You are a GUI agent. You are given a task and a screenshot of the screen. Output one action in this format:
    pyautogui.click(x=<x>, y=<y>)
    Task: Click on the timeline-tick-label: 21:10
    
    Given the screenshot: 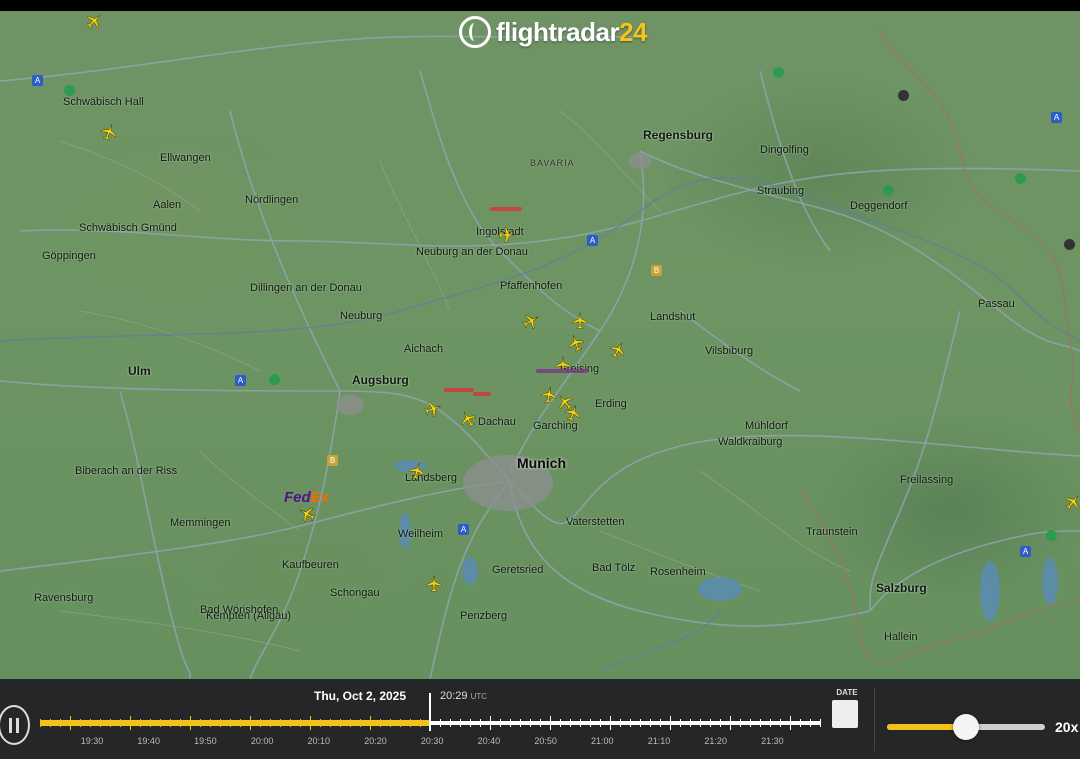 What is the action you would take?
    pyautogui.click(x=659, y=741)
    